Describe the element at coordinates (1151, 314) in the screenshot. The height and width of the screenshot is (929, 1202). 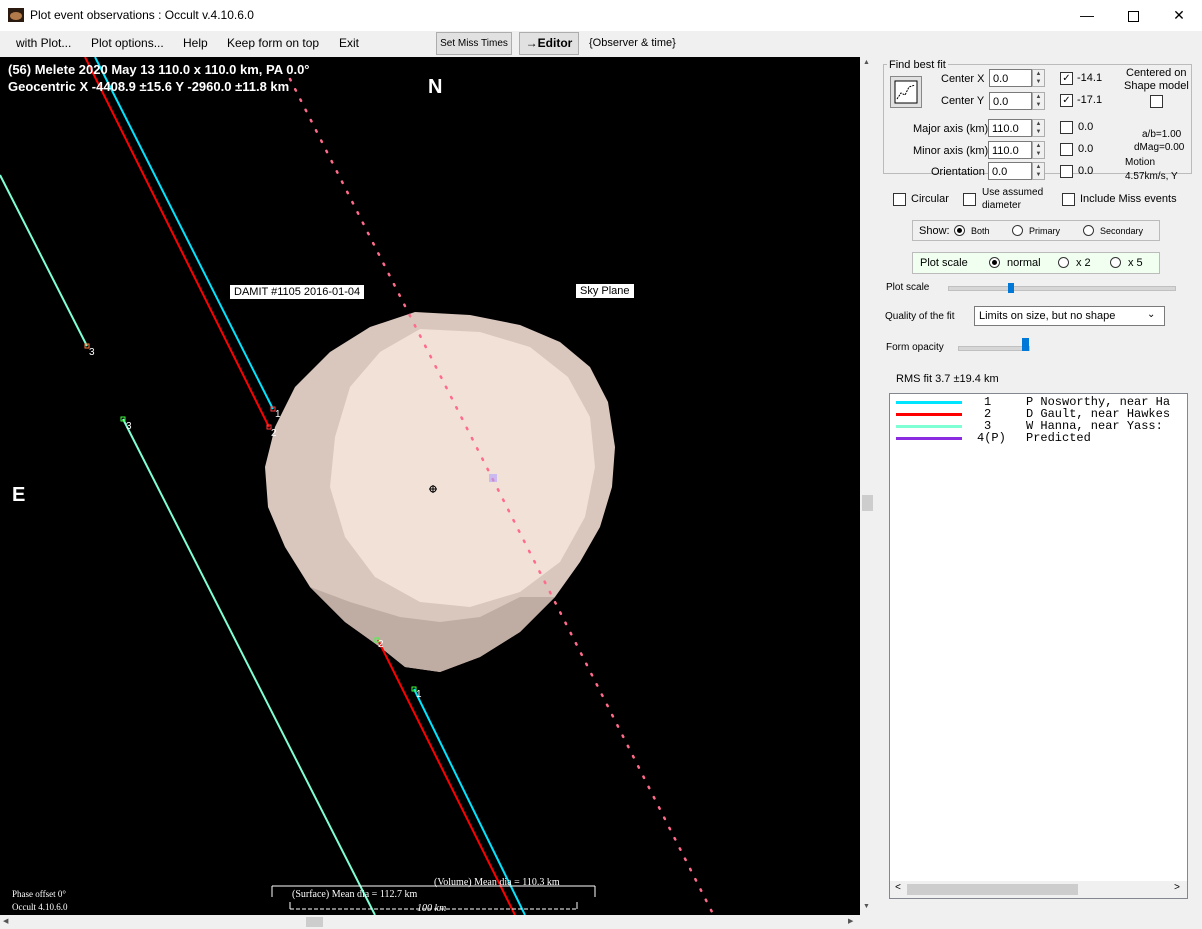
I see `chevron-down-icon: ⌄` at that location.